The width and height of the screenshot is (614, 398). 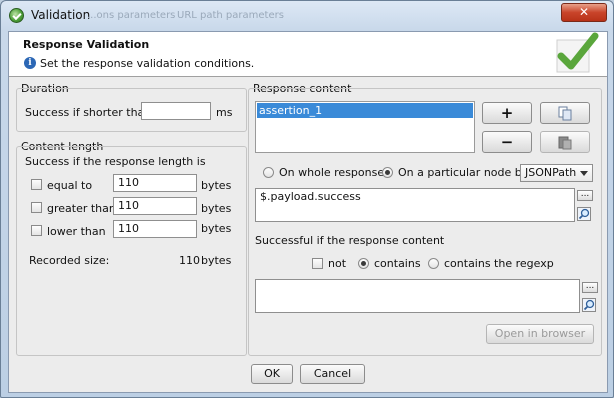 I want to click on scope-whole-label: On whole response, so click(x=332, y=172).